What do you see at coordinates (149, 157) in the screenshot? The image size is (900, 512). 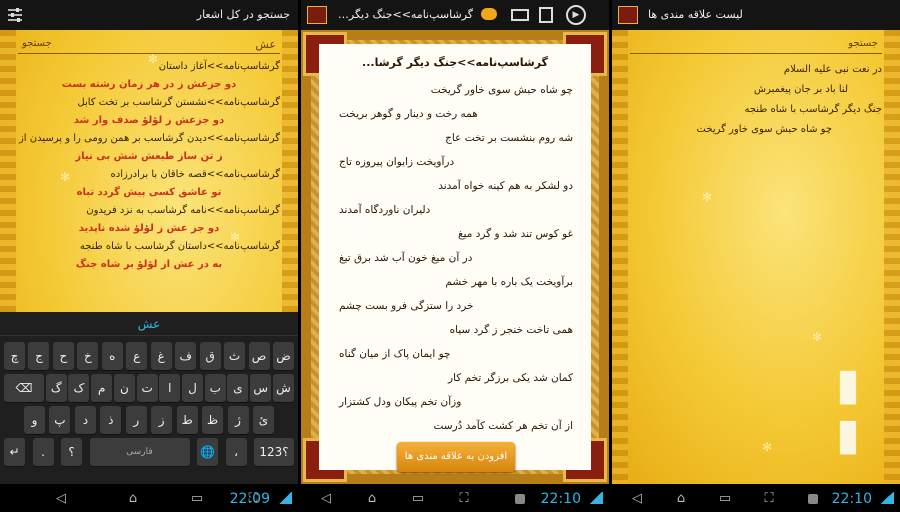 I see `list-item: ز تن ساز طبعش شش بی نیاز` at bounding box center [149, 157].